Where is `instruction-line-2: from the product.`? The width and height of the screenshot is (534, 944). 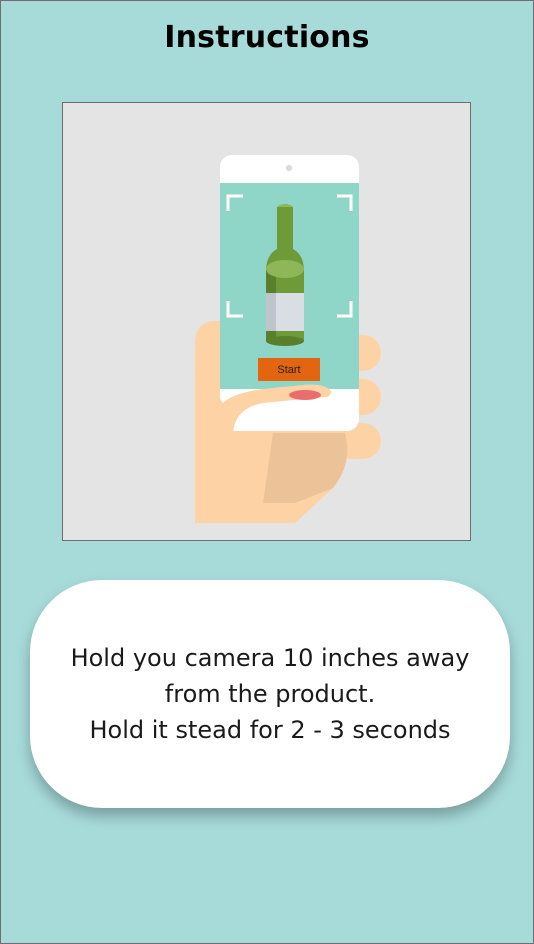 instruction-line-2: from the product. is located at coordinates (270, 694).